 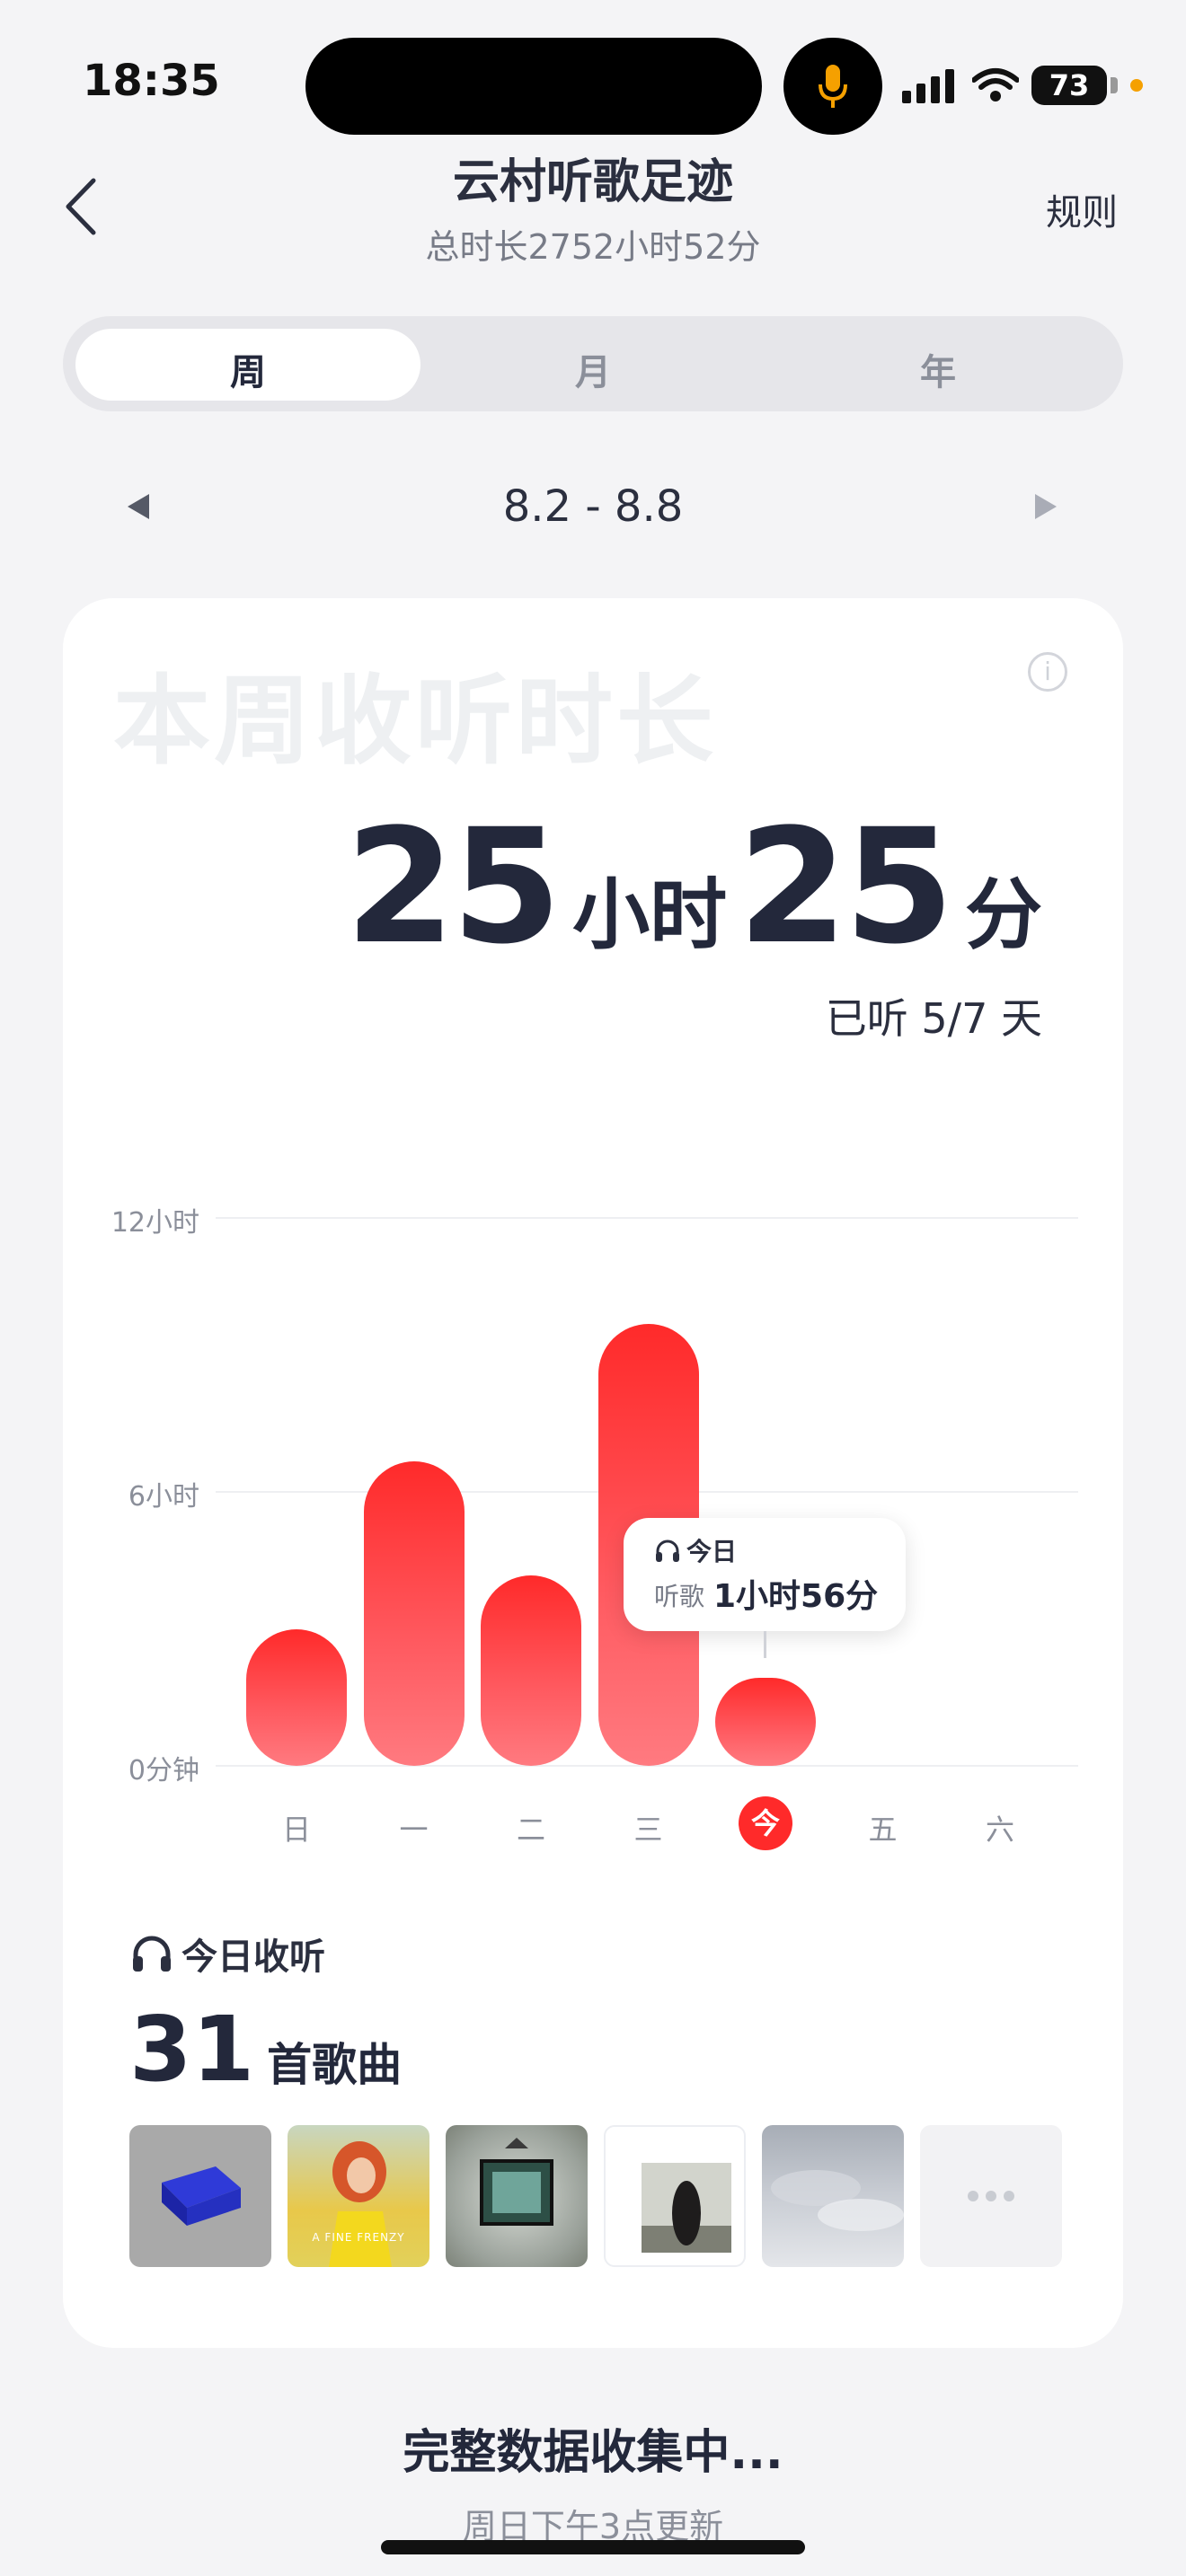 What do you see at coordinates (265, 2050) in the screenshot?
I see `today-song-count: 31 首歌曲` at bounding box center [265, 2050].